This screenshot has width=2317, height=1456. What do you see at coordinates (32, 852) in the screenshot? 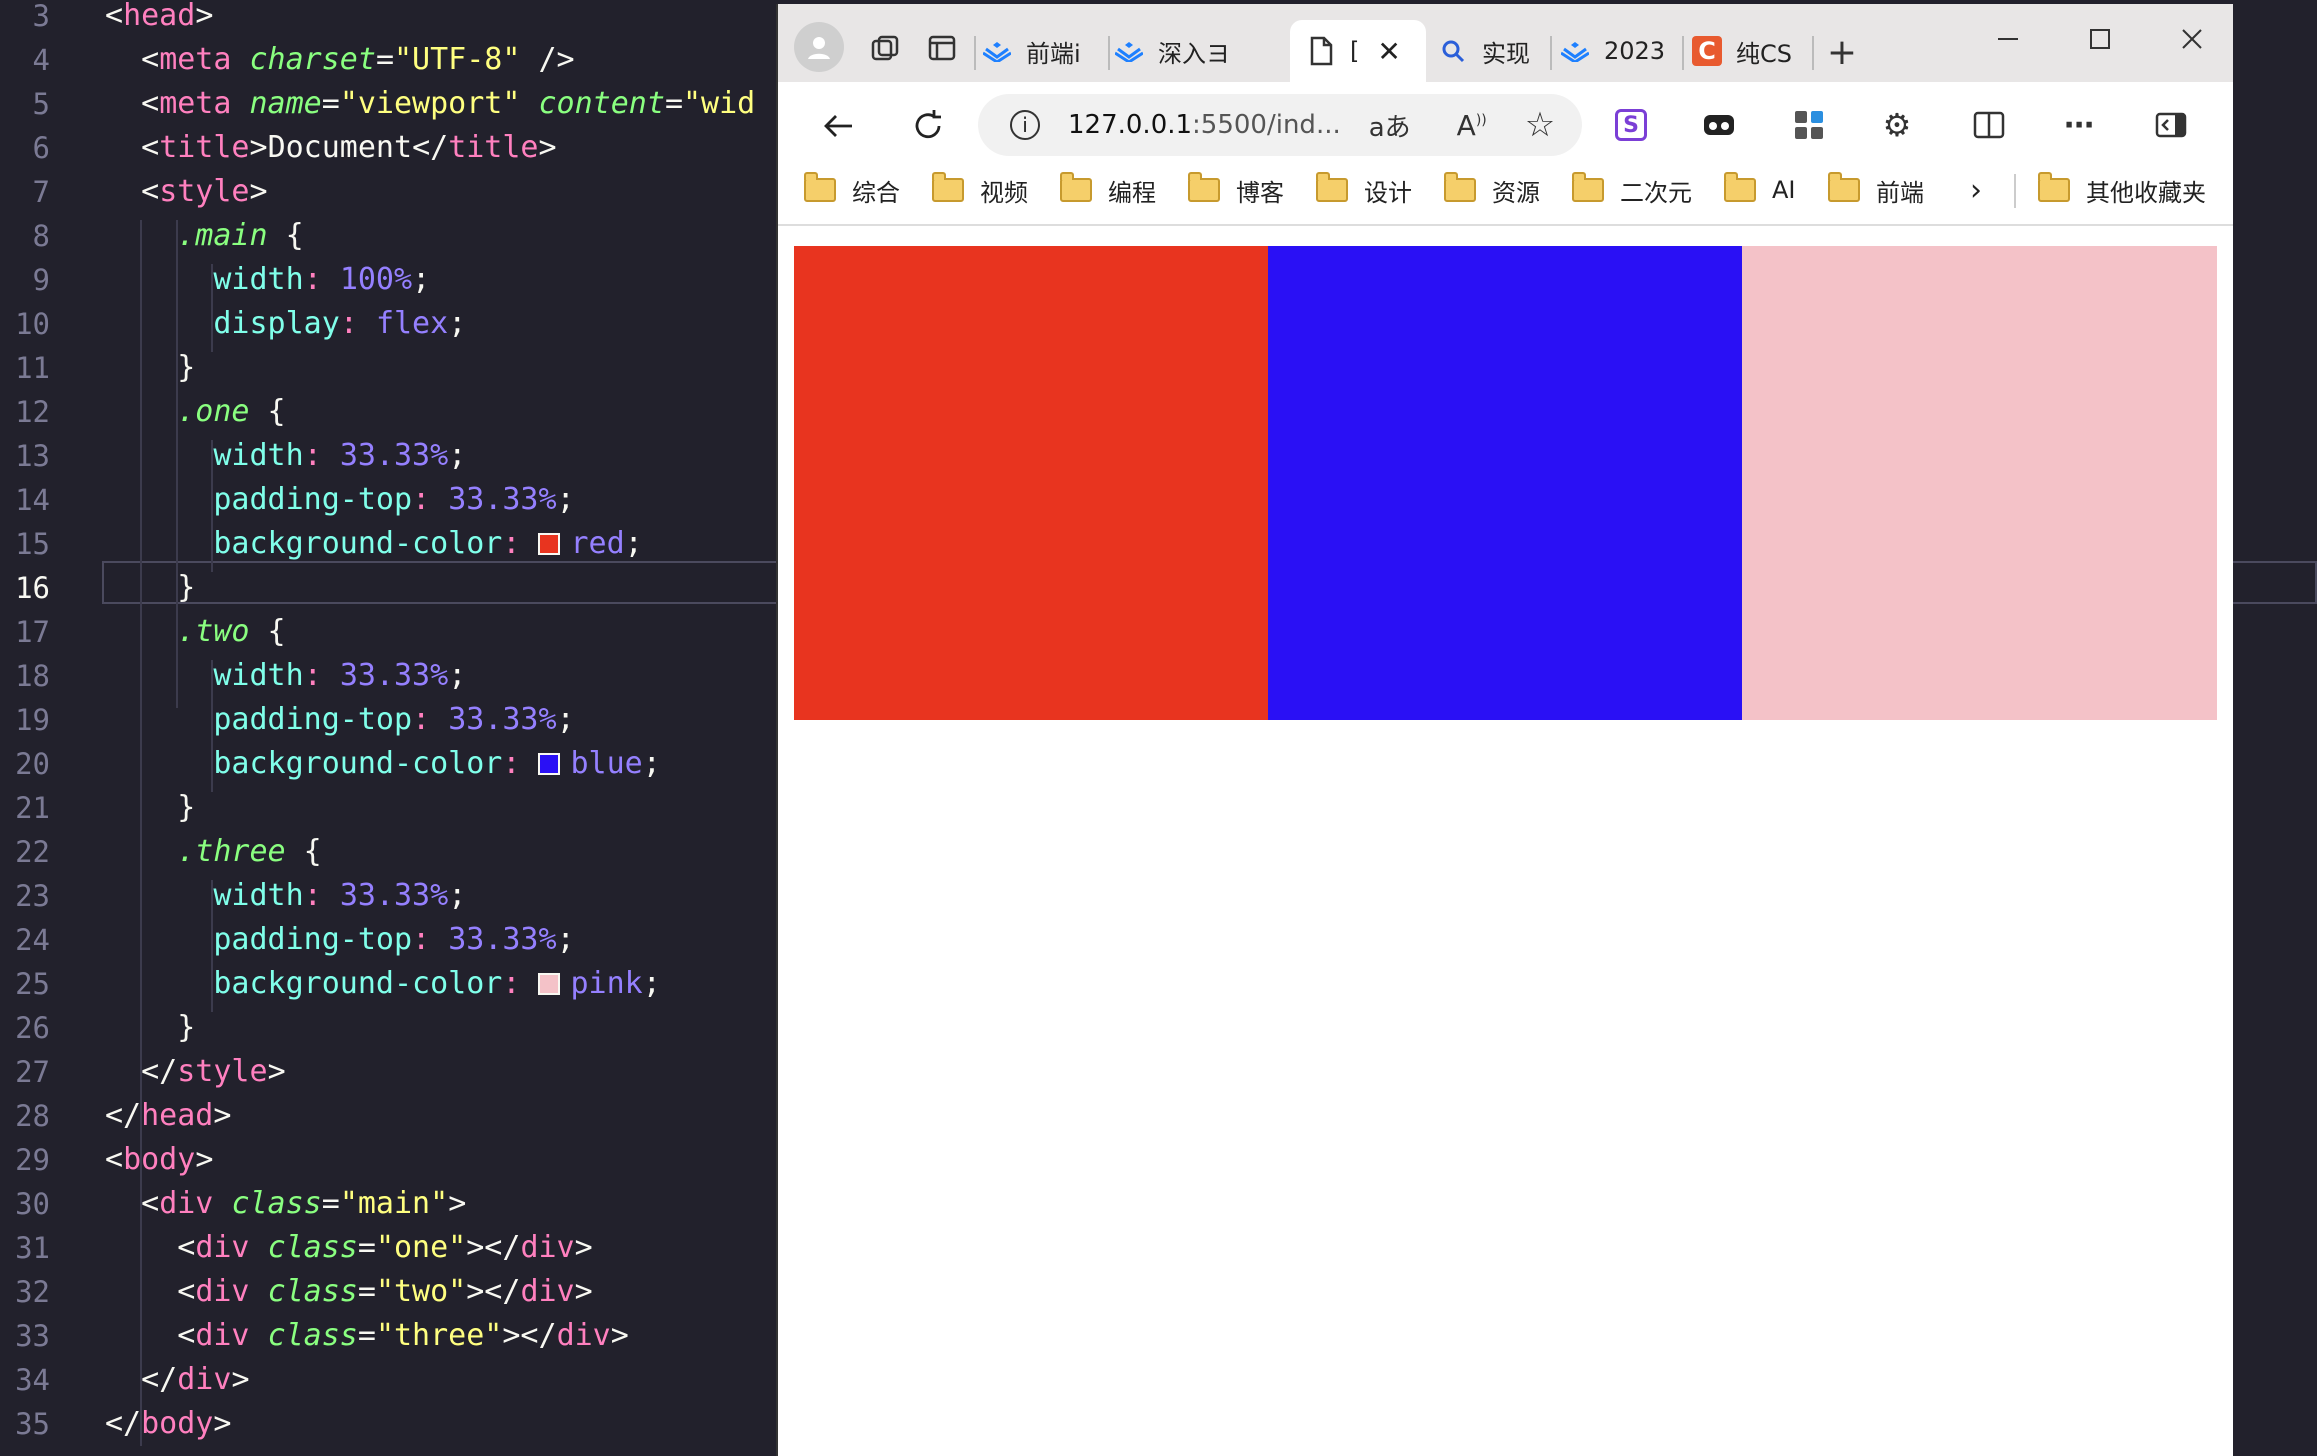
I see `line-number: 22` at bounding box center [32, 852].